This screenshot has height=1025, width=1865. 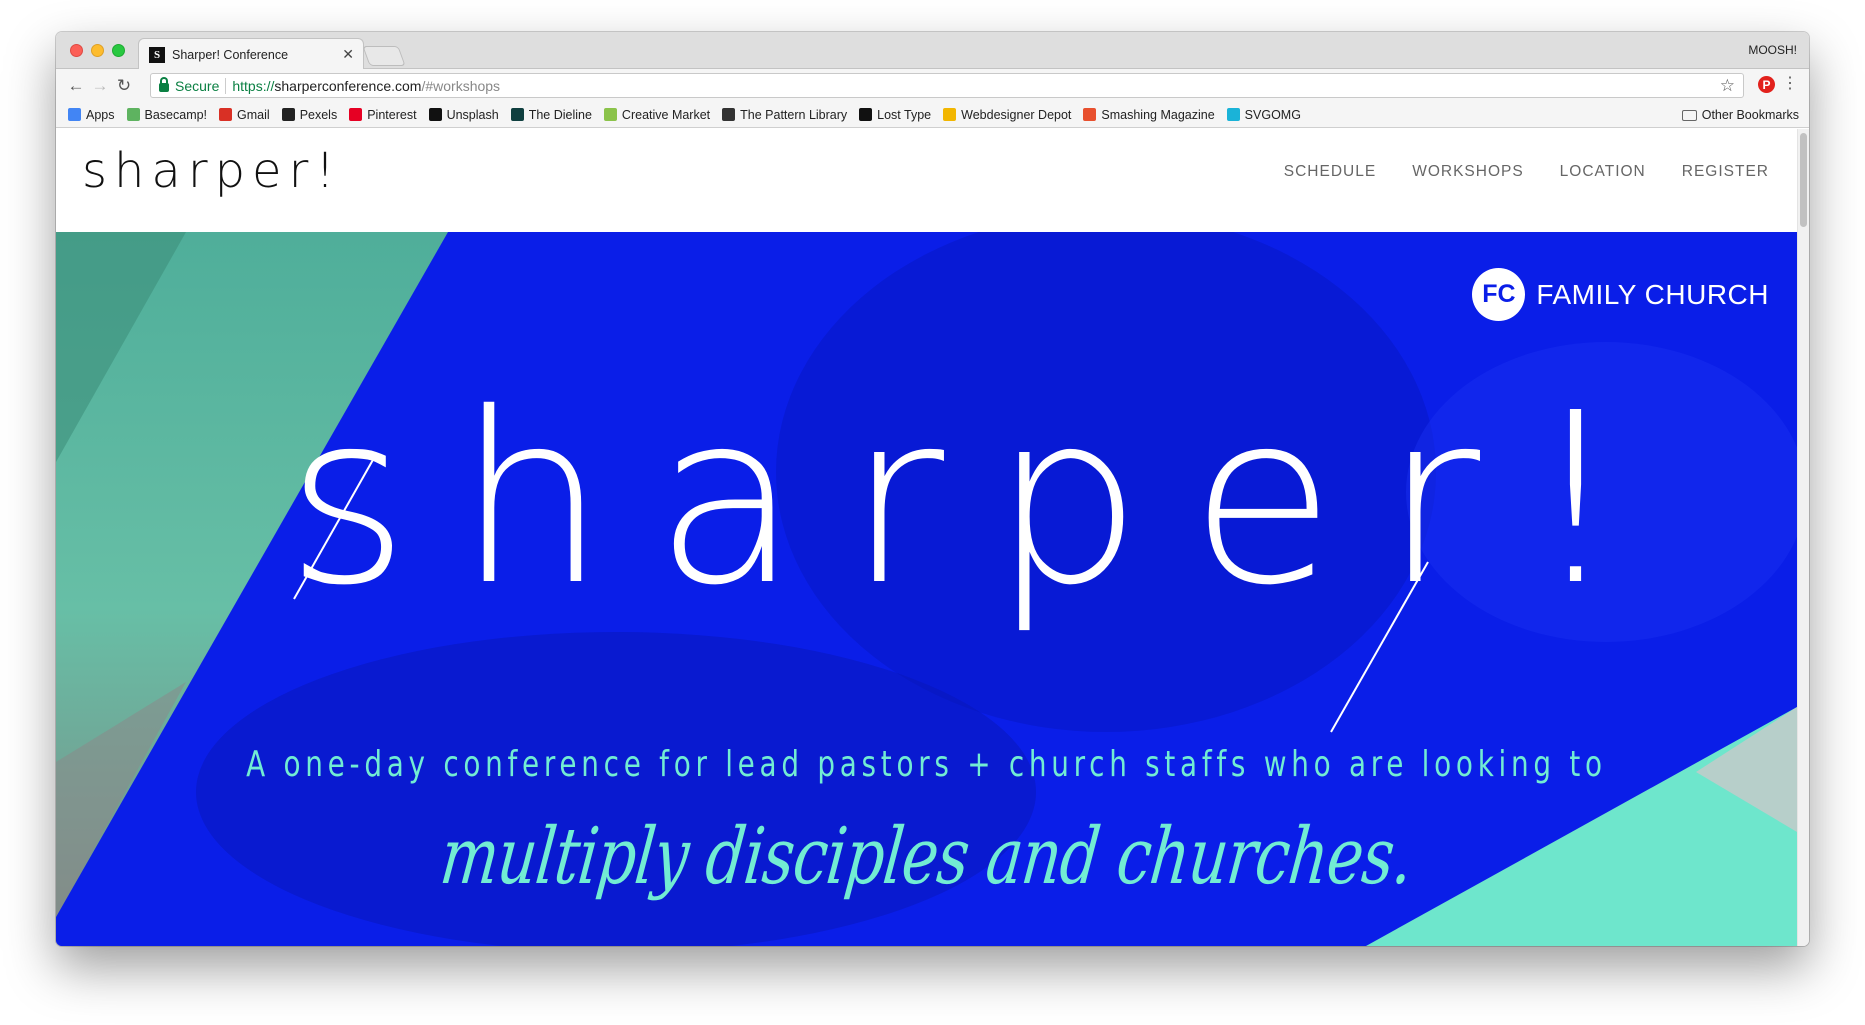 What do you see at coordinates (100, 86) in the screenshot?
I see `forward-arrow-icon: →` at bounding box center [100, 86].